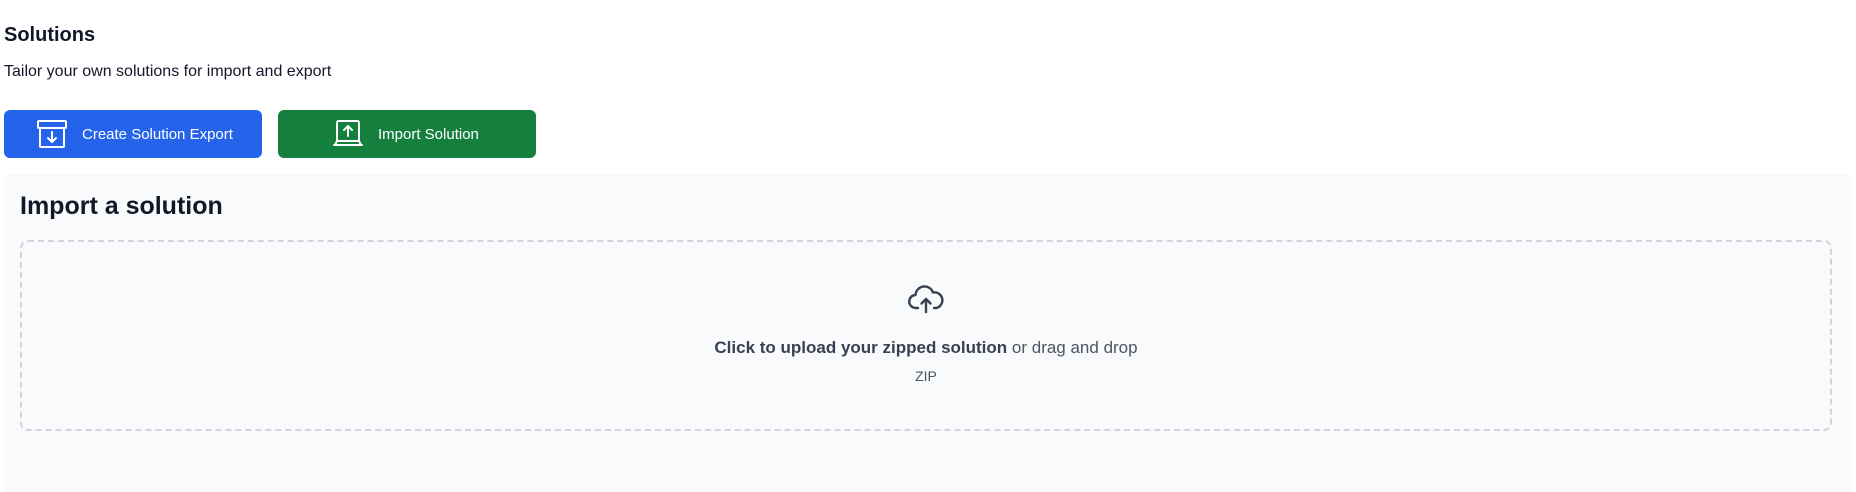 This screenshot has width=1856, height=492. What do you see at coordinates (121, 206) in the screenshot?
I see `import-panel-title: Import a solution` at bounding box center [121, 206].